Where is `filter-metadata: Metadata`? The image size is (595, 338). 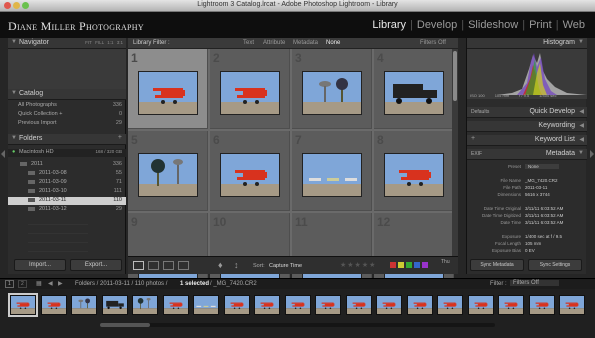
filter-metadata: Metadata is located at coordinates (305, 43).